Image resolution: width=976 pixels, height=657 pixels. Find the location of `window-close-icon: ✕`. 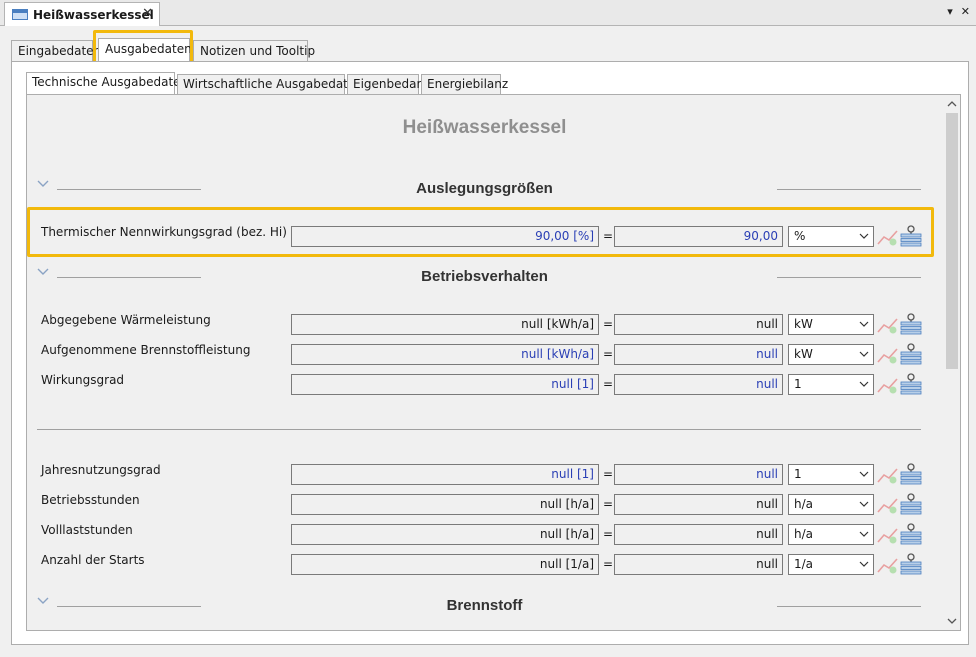

window-close-icon: ✕ is located at coordinates (965, 11).